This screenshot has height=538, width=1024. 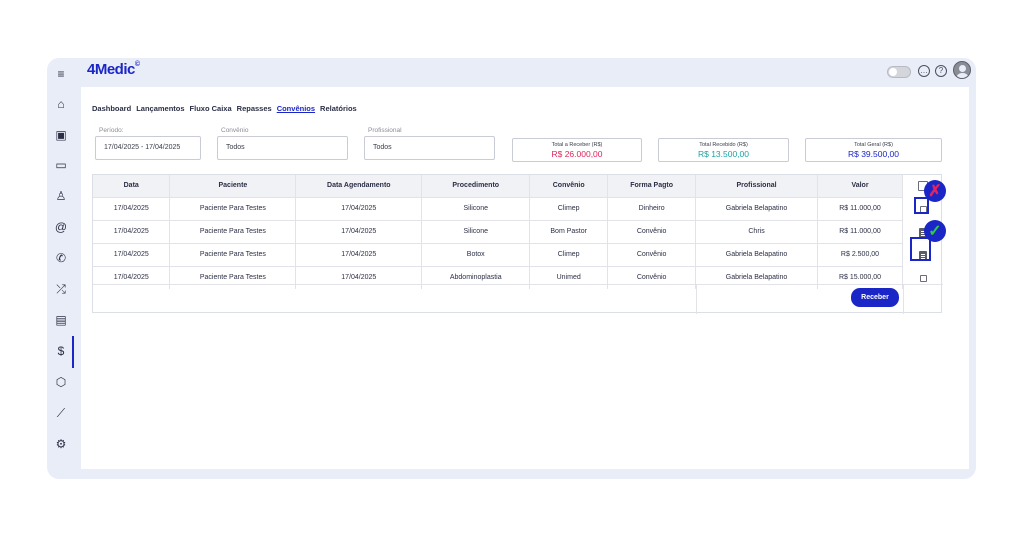 What do you see at coordinates (429, 148) in the screenshot?
I see `profissional-select: Todos` at bounding box center [429, 148].